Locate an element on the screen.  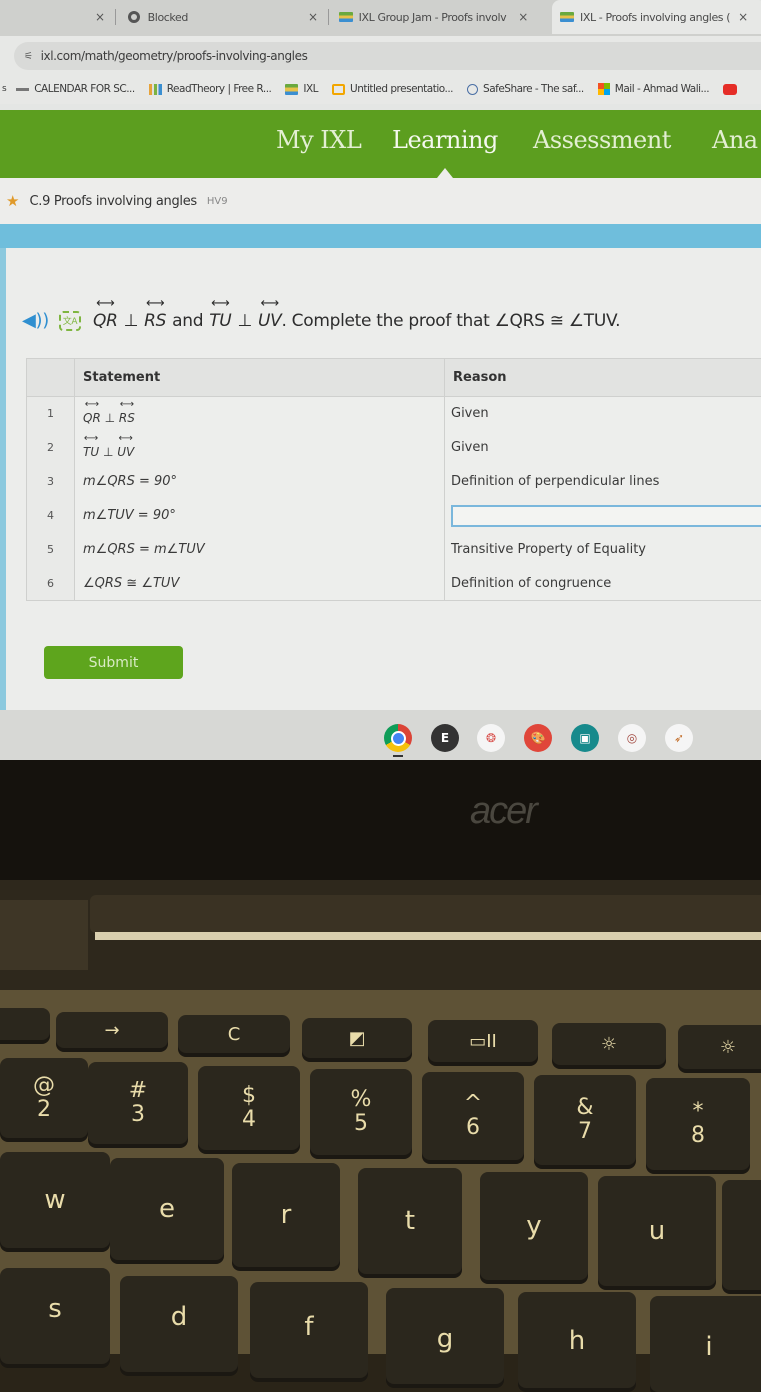
key-i is located at coordinates (741, 1235).